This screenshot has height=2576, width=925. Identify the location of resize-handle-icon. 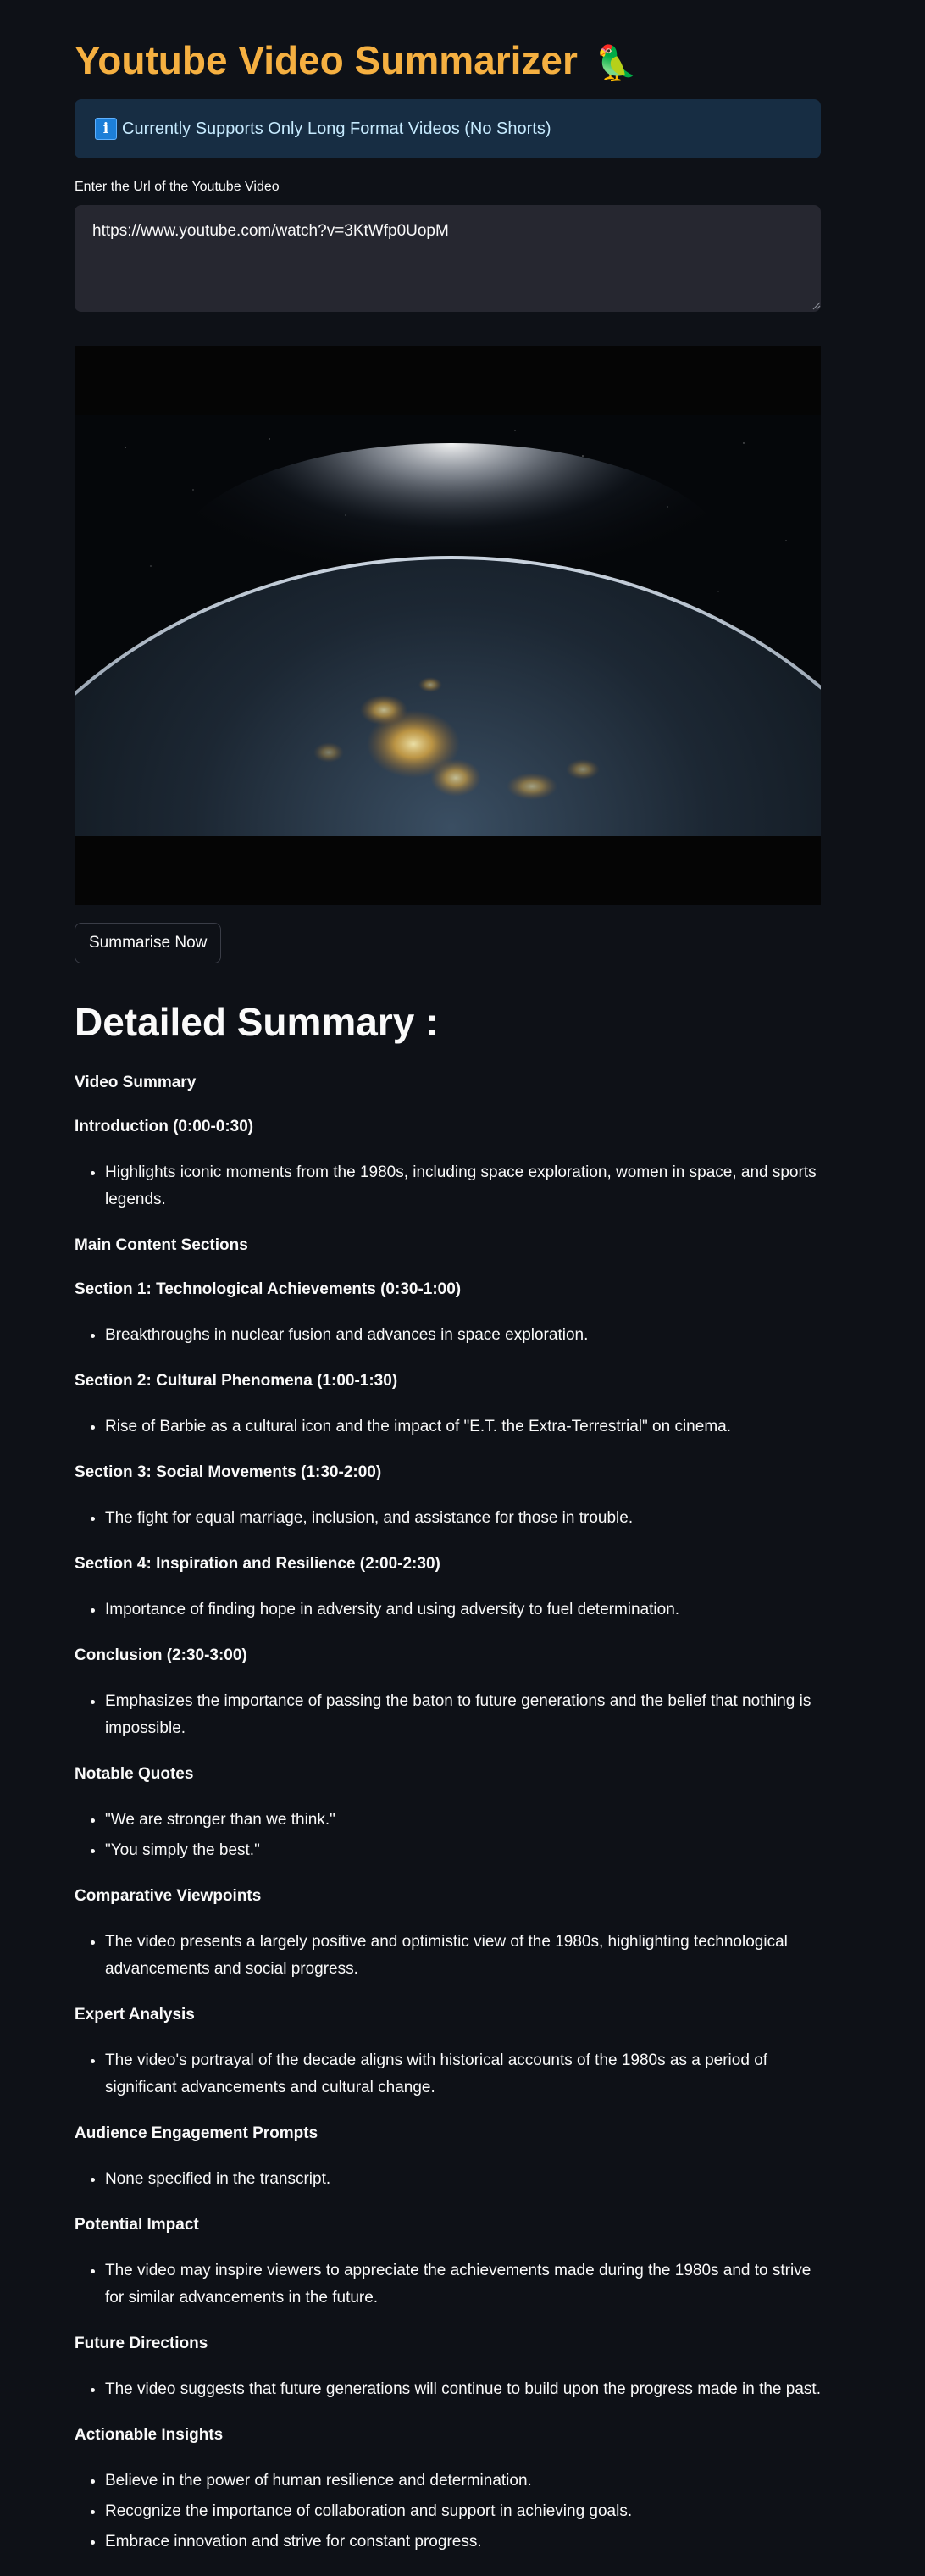
(816, 306).